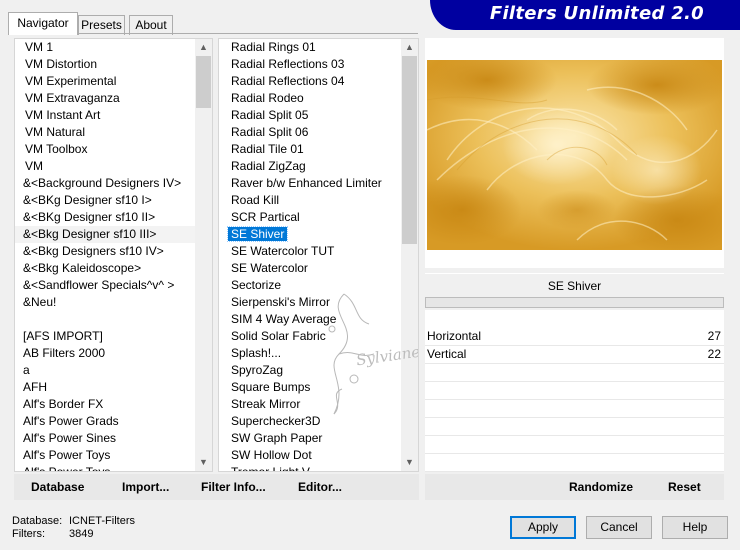  Describe the element at coordinates (105, 370) in the screenshot. I see `category-item: a` at that location.